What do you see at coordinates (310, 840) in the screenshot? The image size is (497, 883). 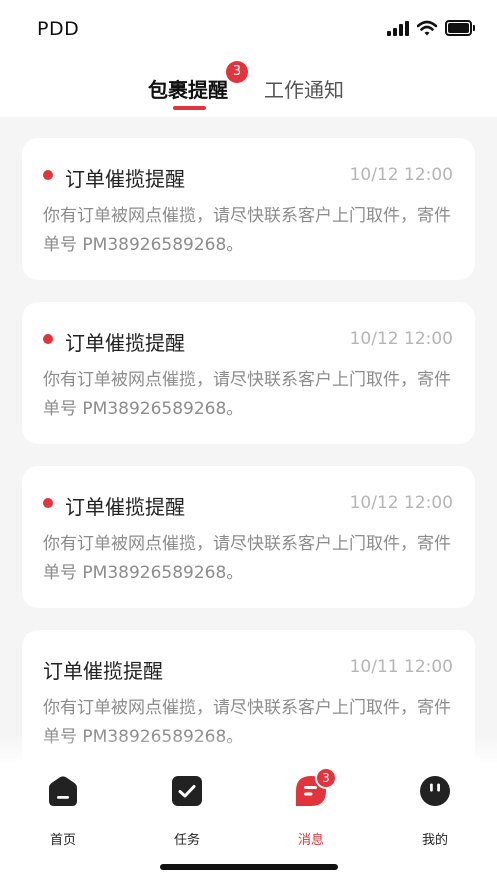 I see `nav-label: 消息` at bounding box center [310, 840].